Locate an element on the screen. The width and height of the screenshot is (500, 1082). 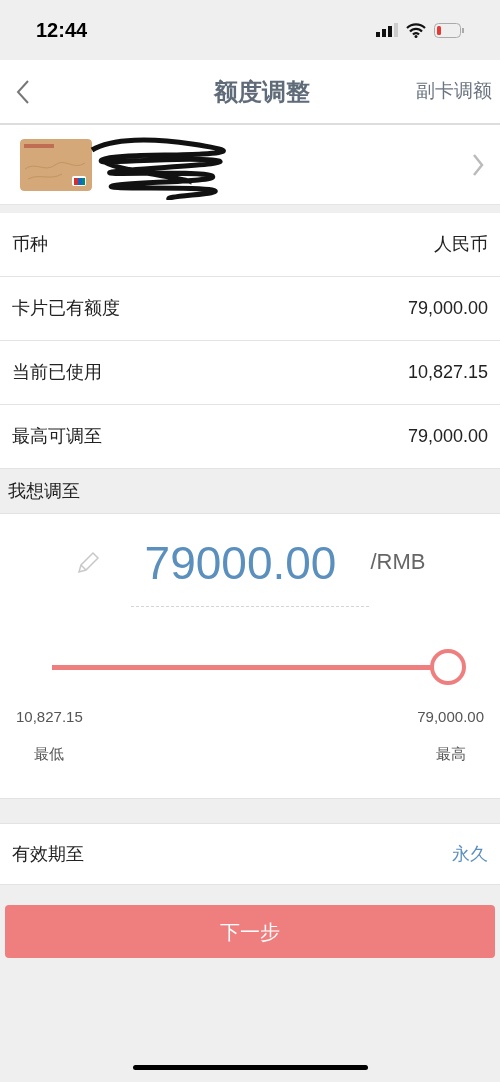
validity-value: 永久 is located at coordinates (470, 854).